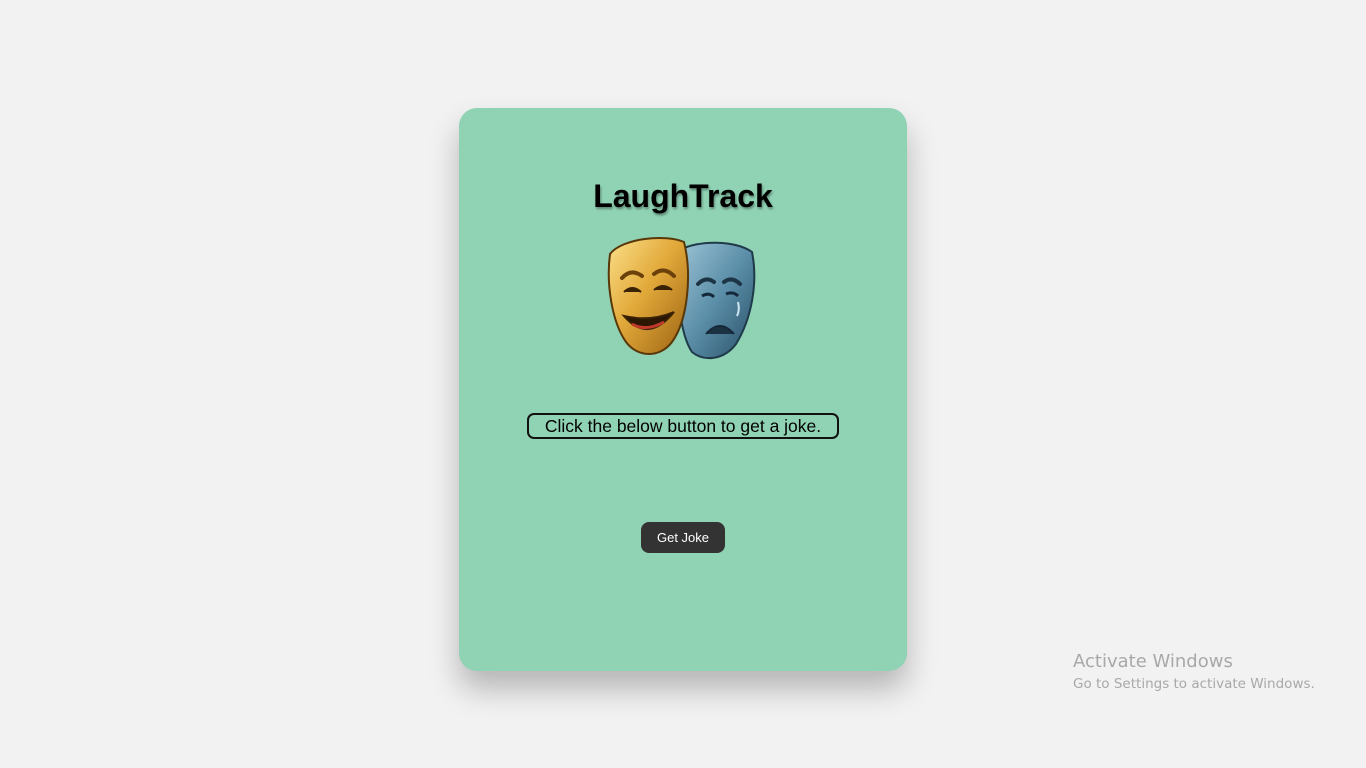  What do you see at coordinates (1194, 684) in the screenshot?
I see `watermark-subtitle: Go to Settings to activate Windows.` at bounding box center [1194, 684].